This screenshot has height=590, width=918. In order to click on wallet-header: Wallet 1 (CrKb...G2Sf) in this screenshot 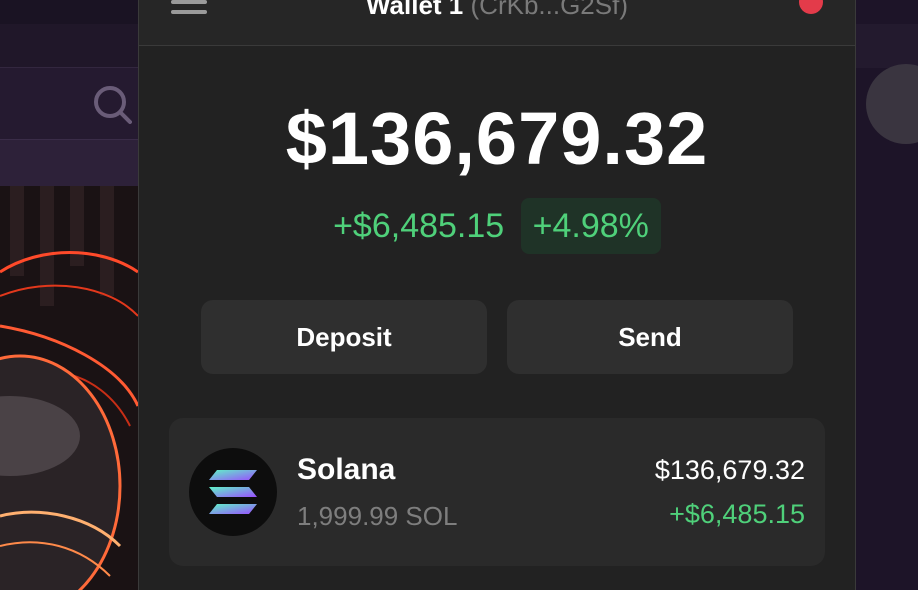, I will do `click(497, 23)`.